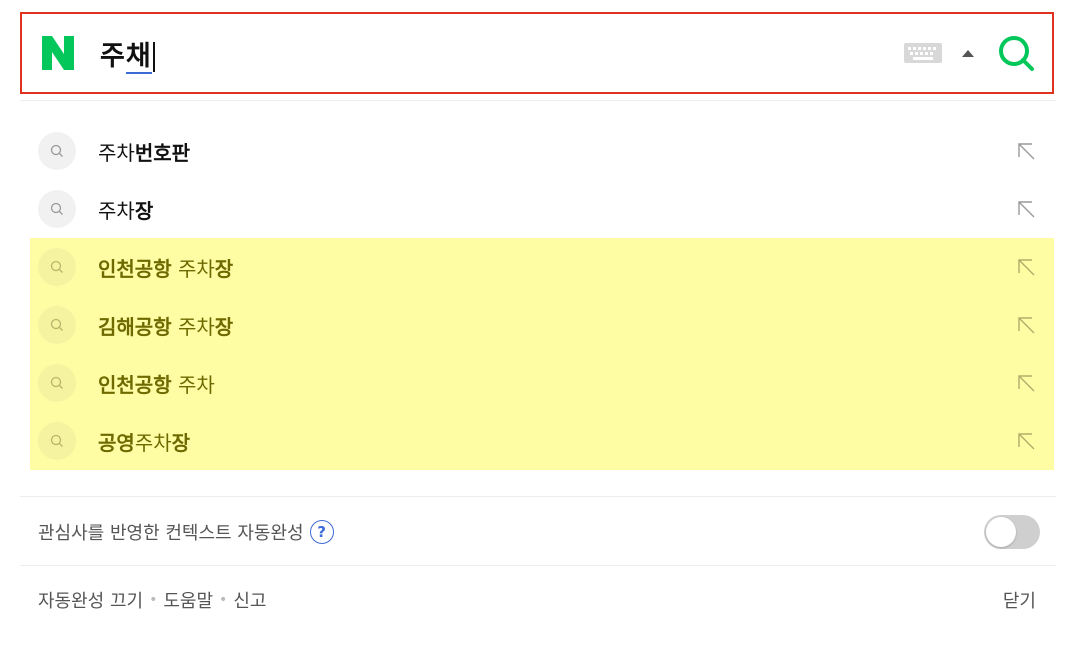 This screenshot has height=650, width=1080. I want to click on footer: 자동완성 끄기 • 도움말 • 신고 닫기, so click(538, 600).